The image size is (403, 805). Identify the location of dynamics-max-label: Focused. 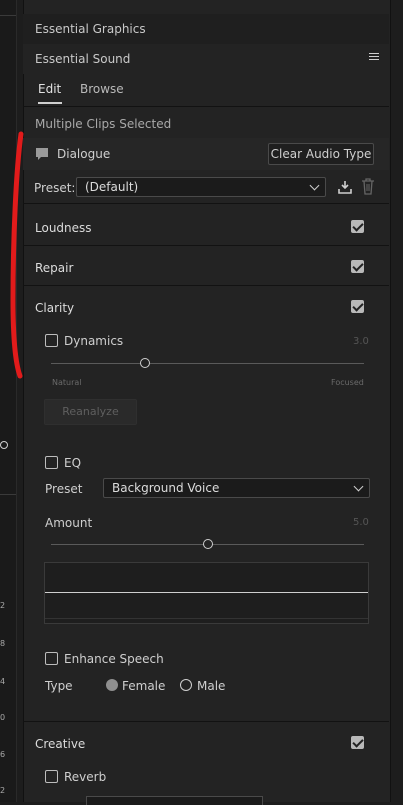
(347, 382).